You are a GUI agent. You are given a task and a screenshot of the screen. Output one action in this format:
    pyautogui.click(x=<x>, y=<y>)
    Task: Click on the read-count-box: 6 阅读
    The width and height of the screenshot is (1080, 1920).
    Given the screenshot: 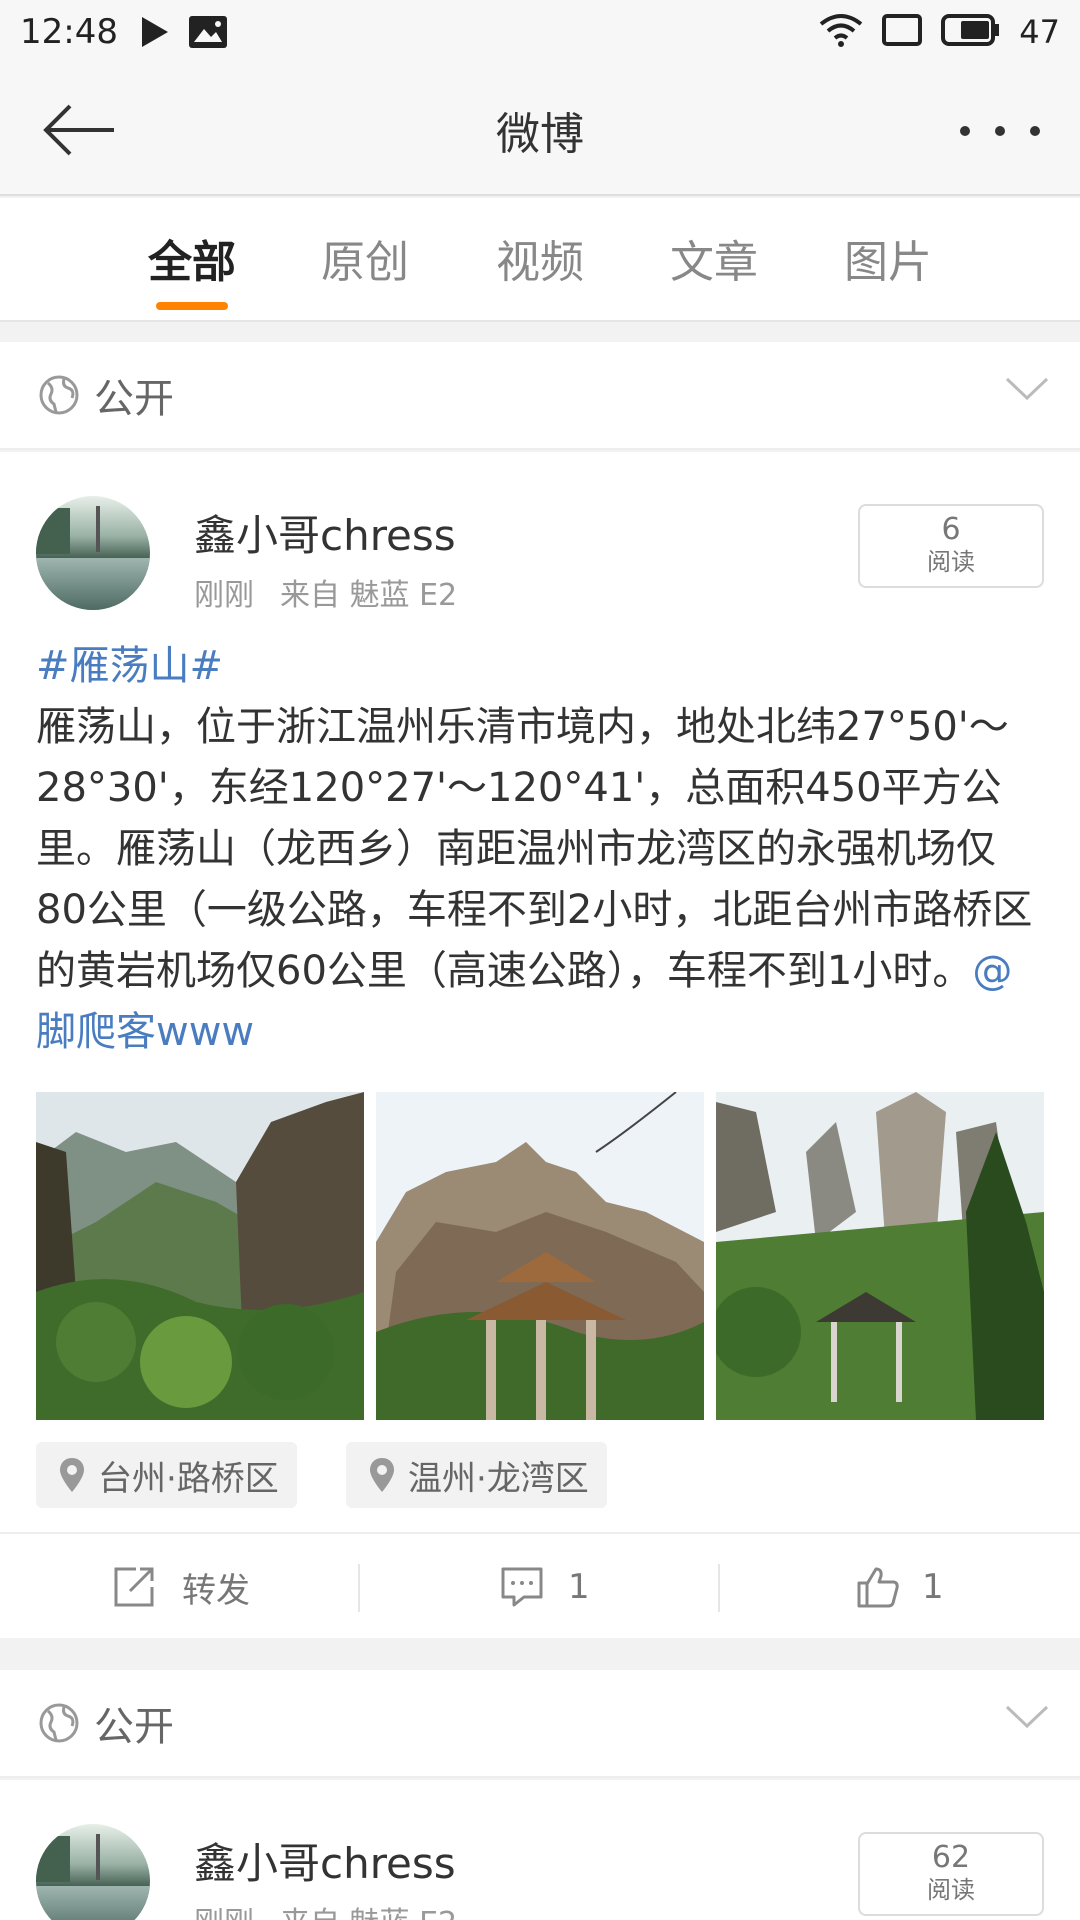 What is the action you would take?
    pyautogui.click(x=951, y=546)
    